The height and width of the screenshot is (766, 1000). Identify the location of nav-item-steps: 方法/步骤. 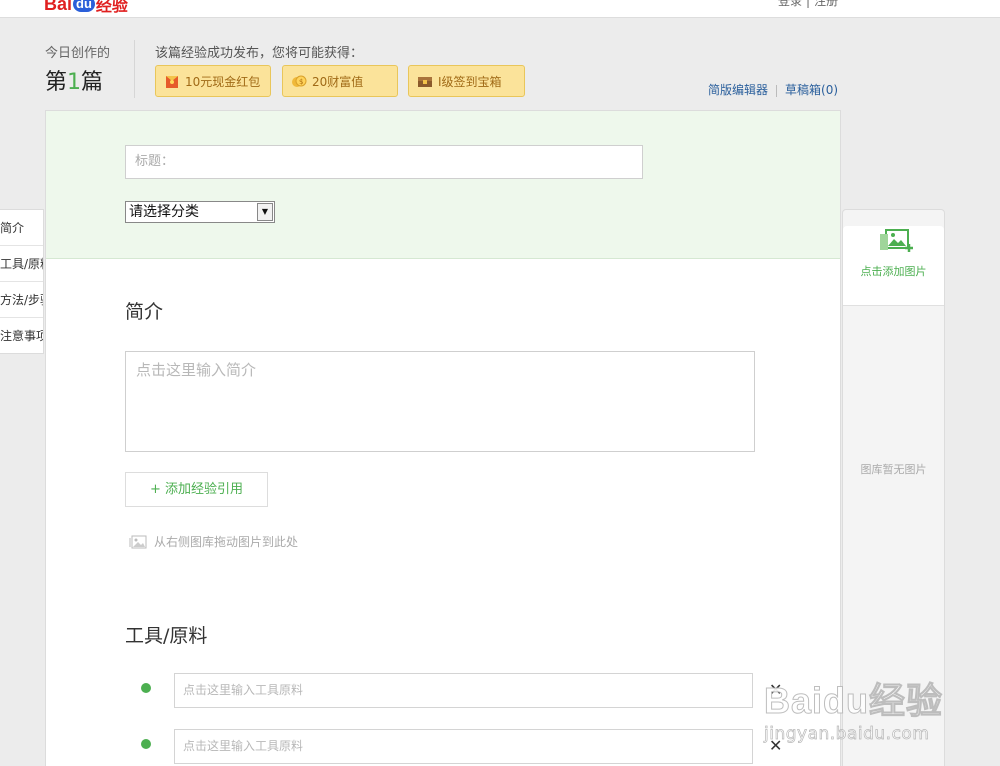
(21, 300).